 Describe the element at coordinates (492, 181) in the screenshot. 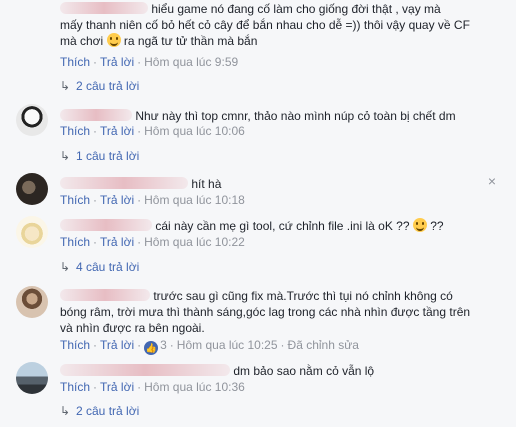

I see `hide-comment-close-icon: ×` at that location.